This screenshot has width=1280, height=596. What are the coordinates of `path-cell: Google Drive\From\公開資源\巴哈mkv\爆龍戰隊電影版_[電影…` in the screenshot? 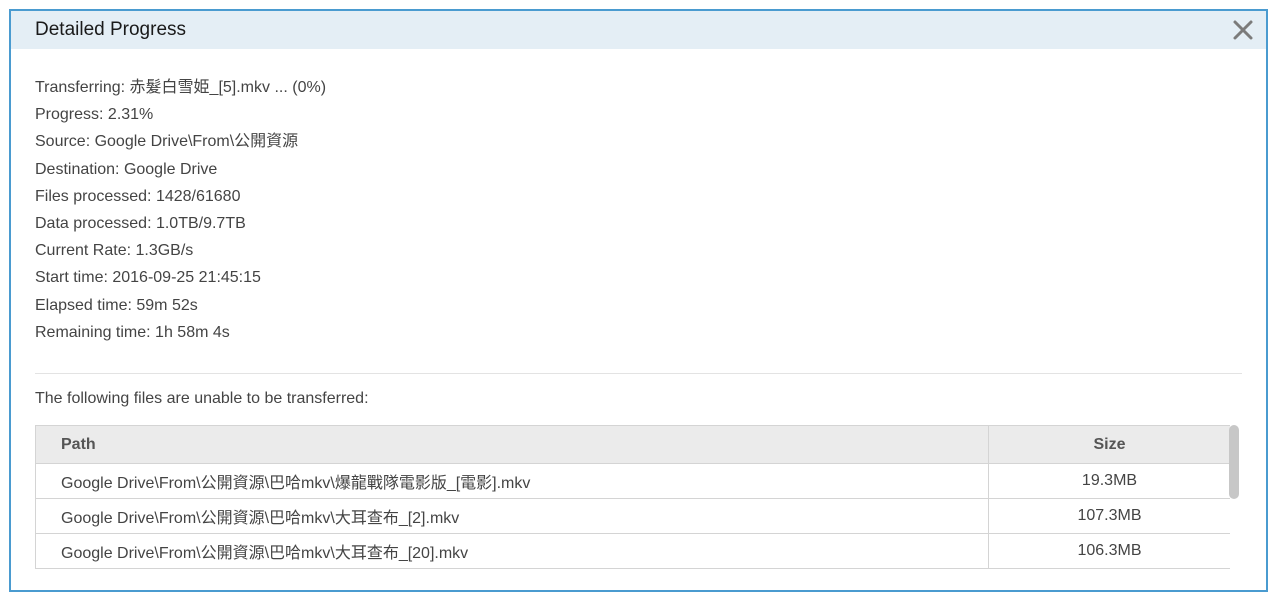 It's located at (512, 481).